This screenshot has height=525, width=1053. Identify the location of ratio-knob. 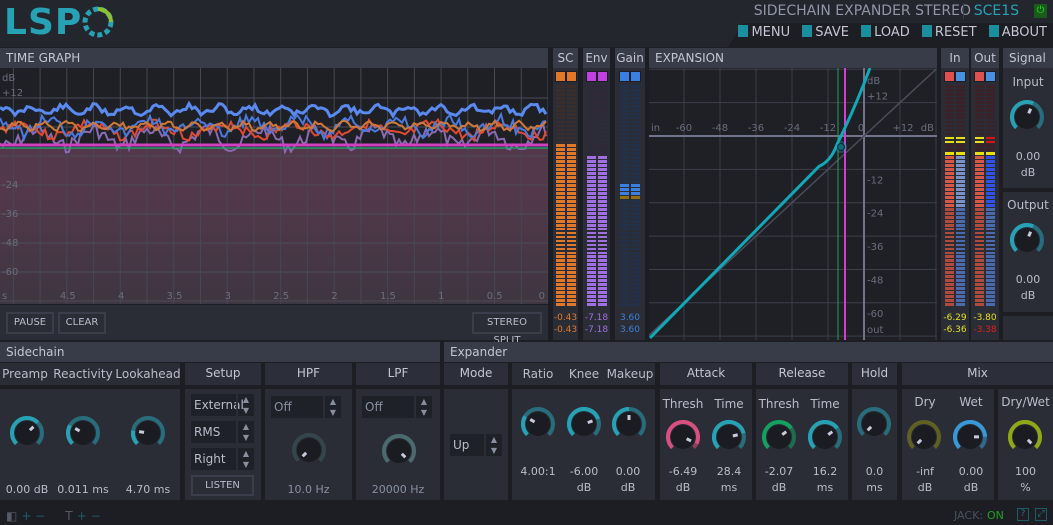
(538, 424).